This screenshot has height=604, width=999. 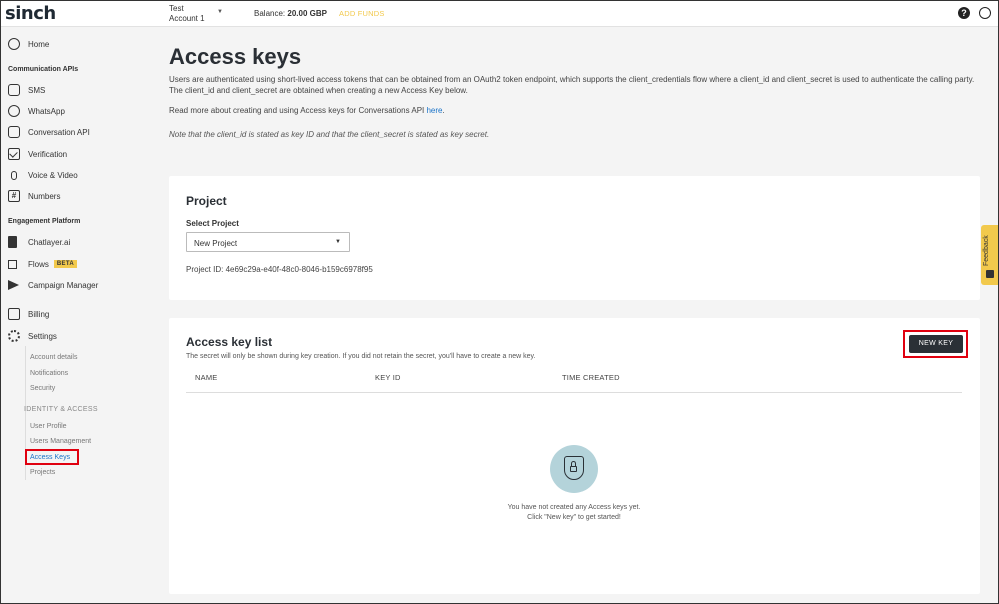 What do you see at coordinates (176, 8) in the screenshot?
I see `account-name-line1: Test` at bounding box center [176, 8].